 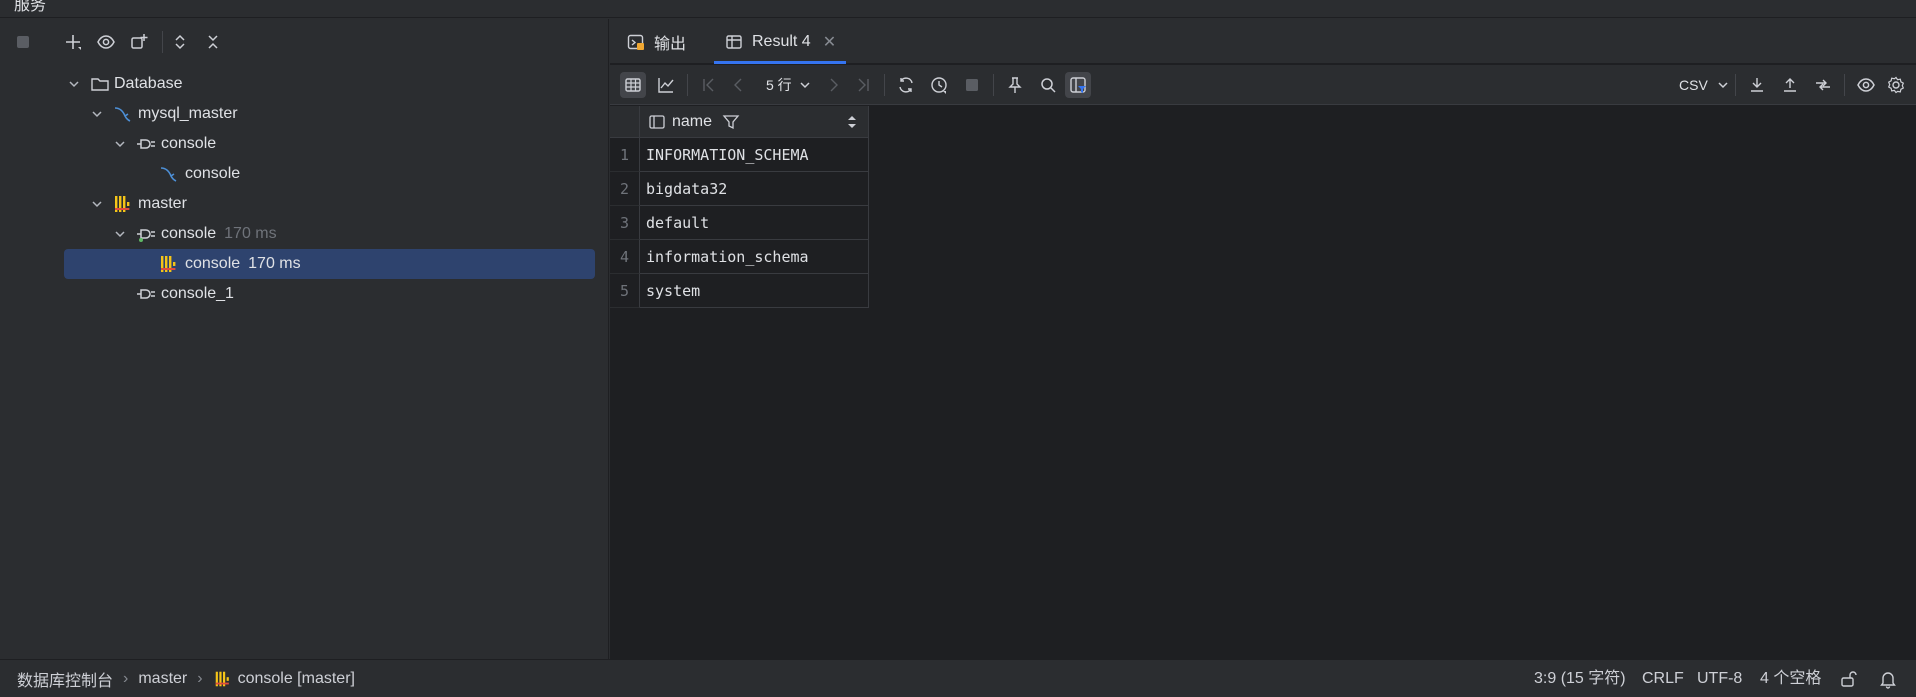 I want to click on breadcrumb-item: master, so click(x=162, y=679).